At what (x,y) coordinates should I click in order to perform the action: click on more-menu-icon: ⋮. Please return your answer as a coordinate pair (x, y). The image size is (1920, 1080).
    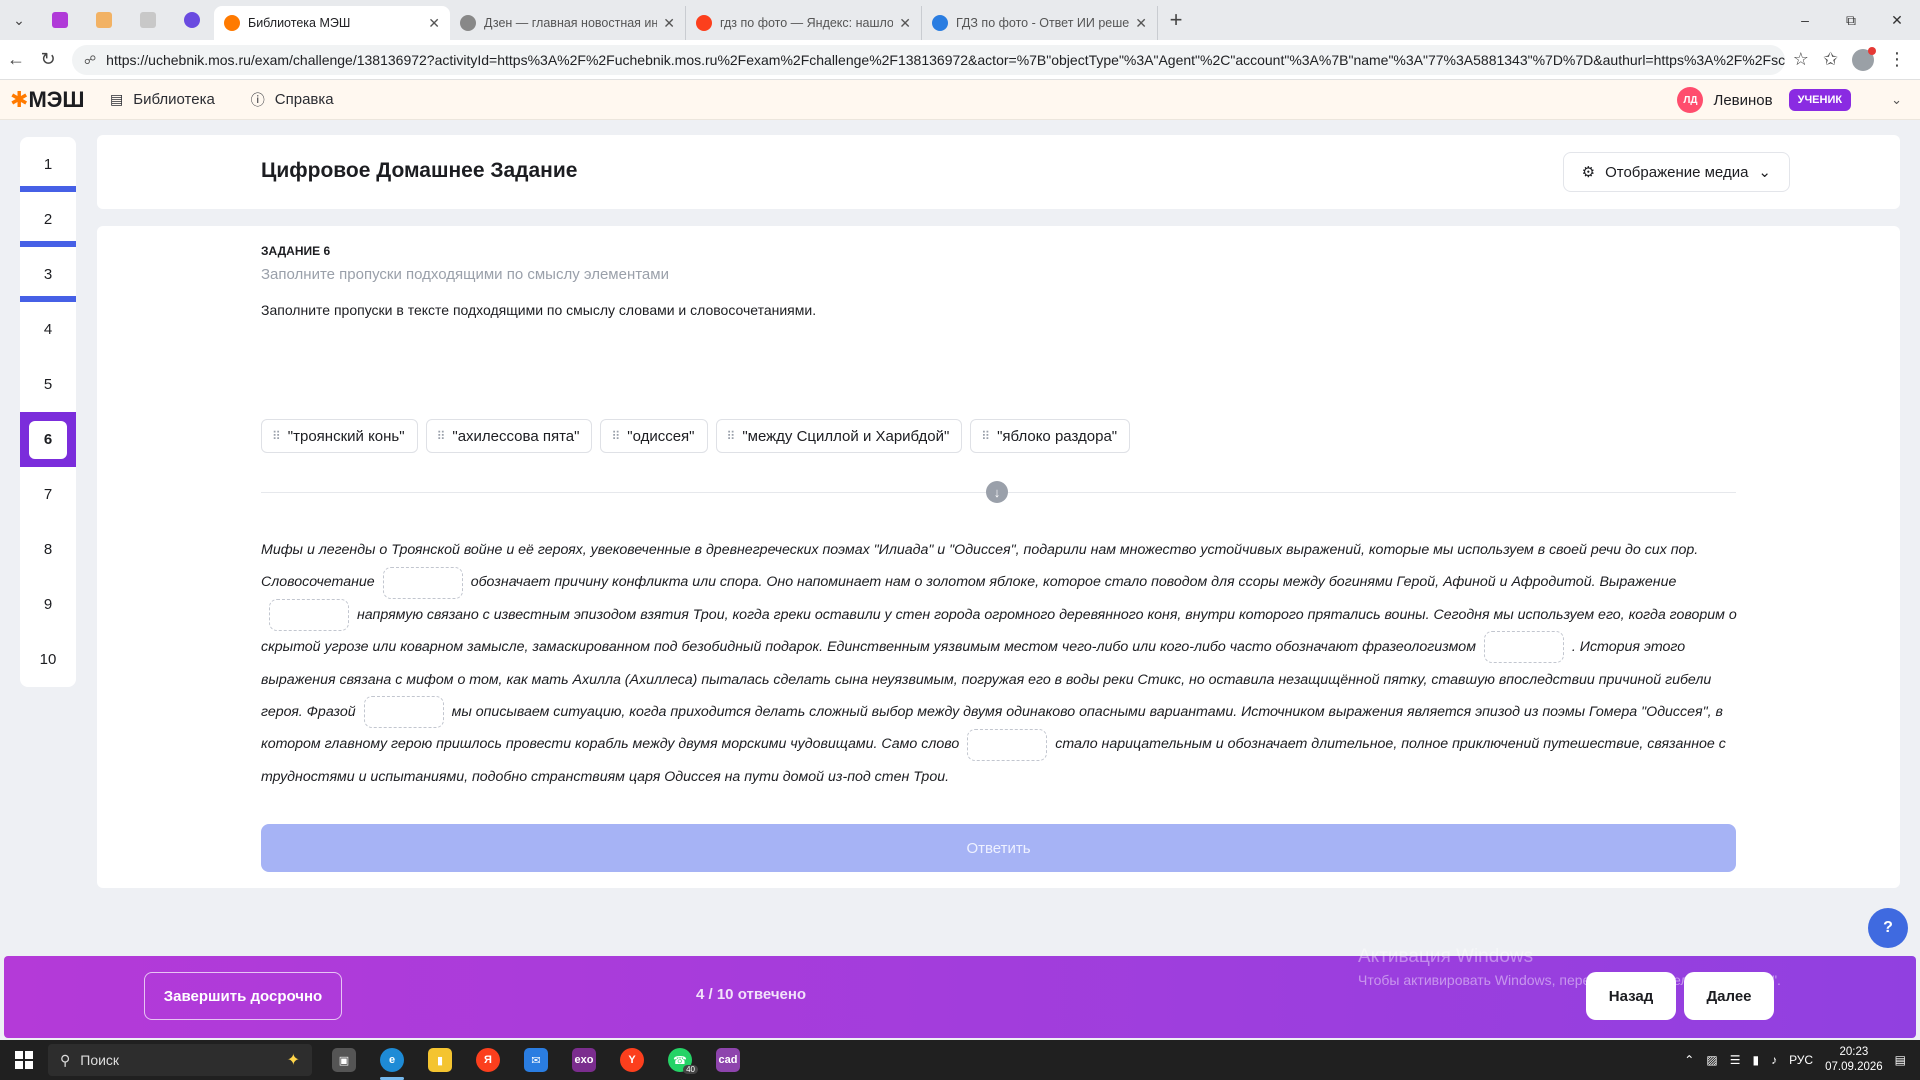
    Looking at the image, I should click on (1897, 59).